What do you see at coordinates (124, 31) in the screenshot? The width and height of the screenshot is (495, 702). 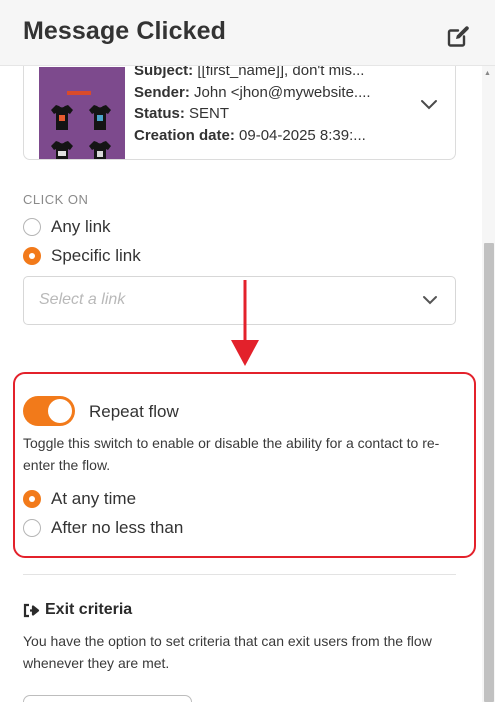 I see `panel-title: Message Clicked` at bounding box center [124, 31].